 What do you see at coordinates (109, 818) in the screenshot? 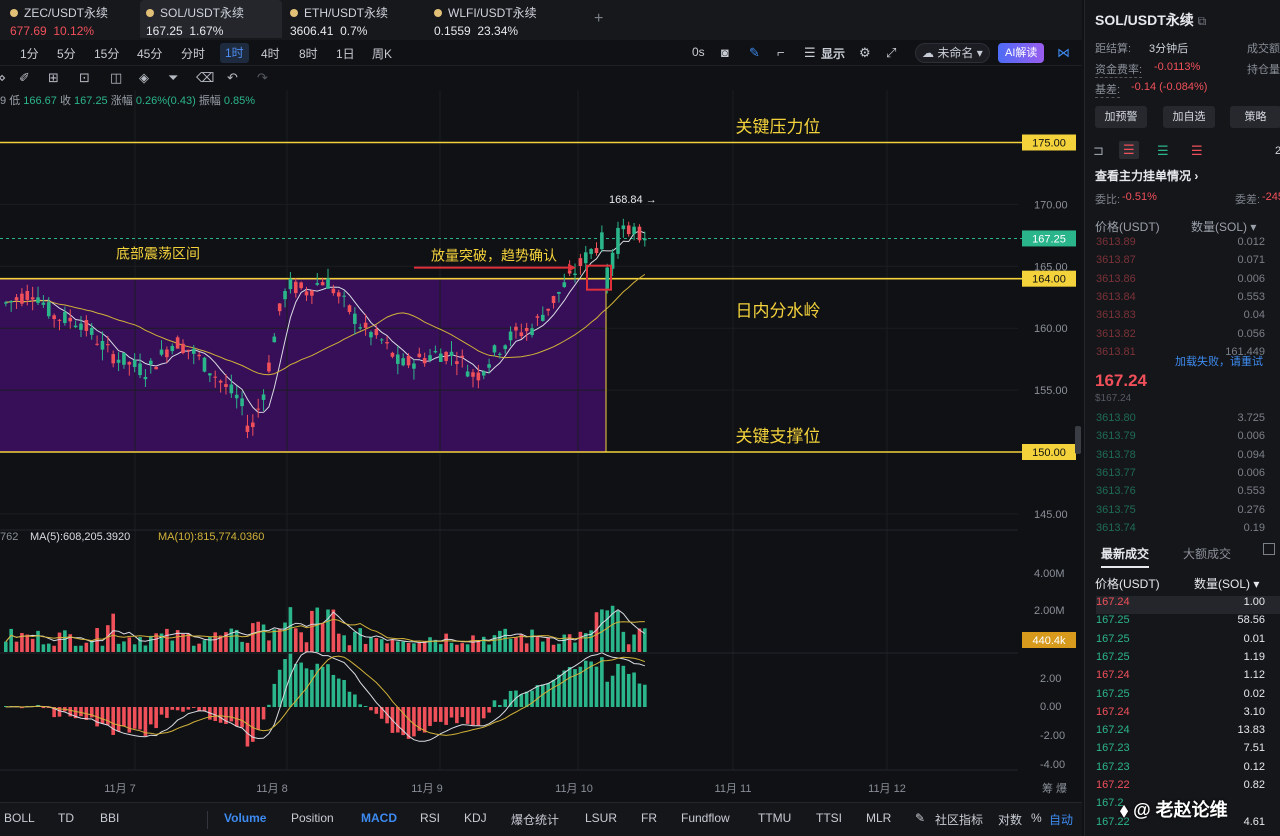
I see `indicator-tab-bbi: BBI` at bounding box center [109, 818].